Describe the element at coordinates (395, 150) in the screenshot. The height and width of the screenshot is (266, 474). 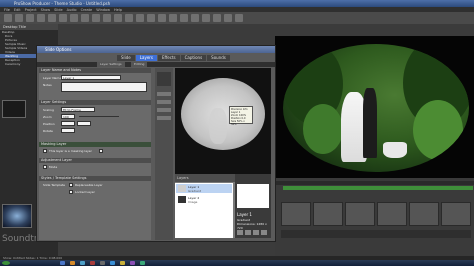
I see `stone-urn` at that location.